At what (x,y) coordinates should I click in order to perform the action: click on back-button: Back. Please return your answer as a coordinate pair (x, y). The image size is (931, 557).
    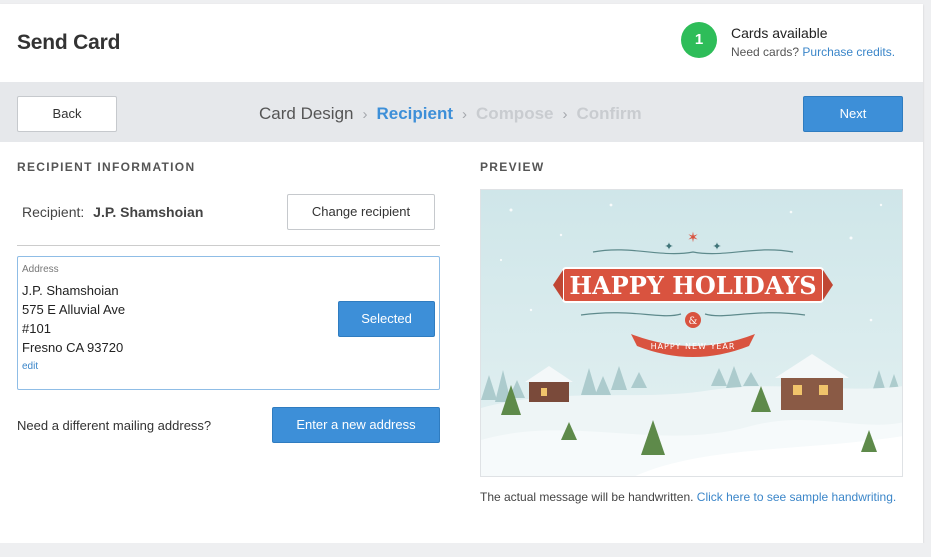
    Looking at the image, I should click on (67, 114).